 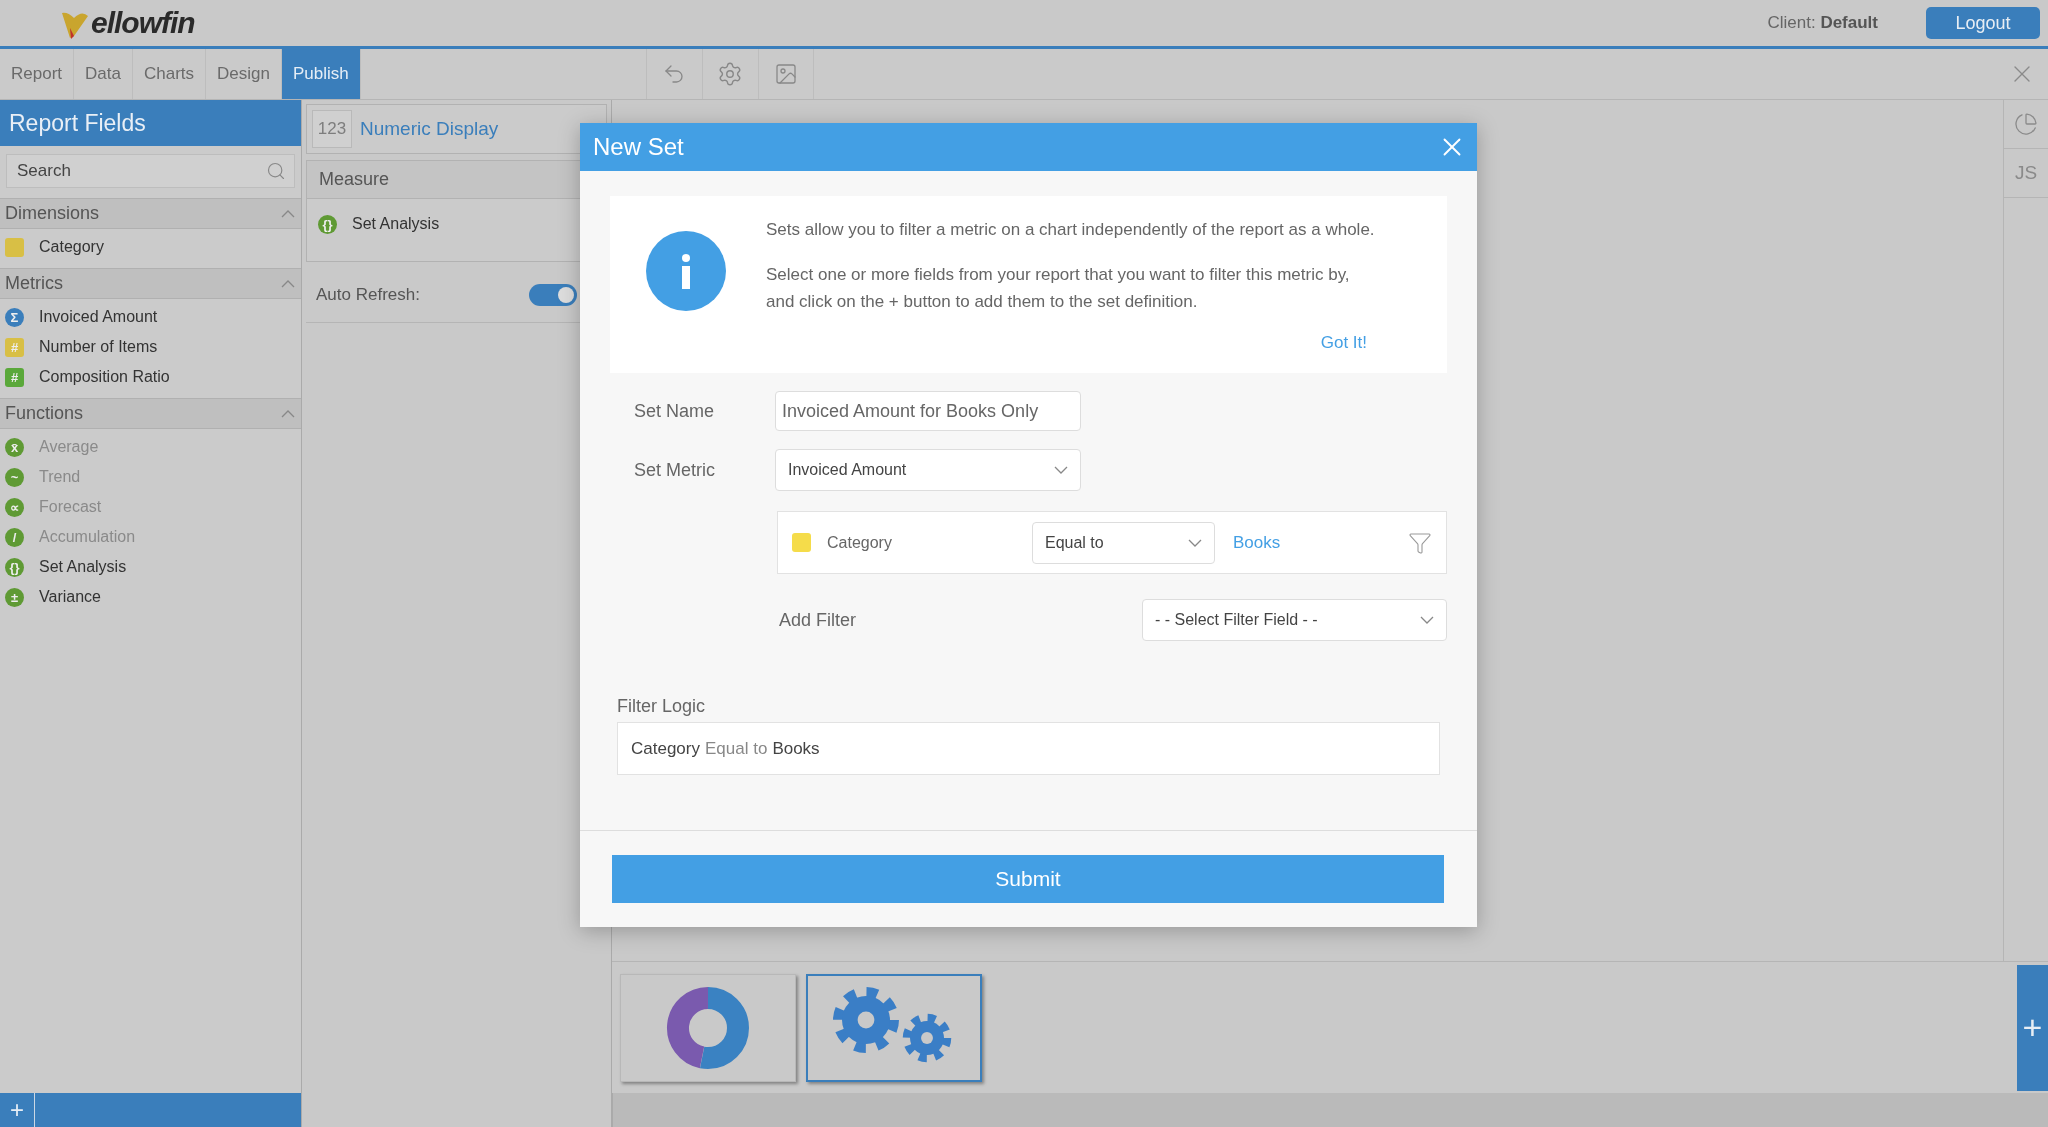 What do you see at coordinates (368, 295) in the screenshot?
I see `auto-refresh-label: Auto Refresh:` at bounding box center [368, 295].